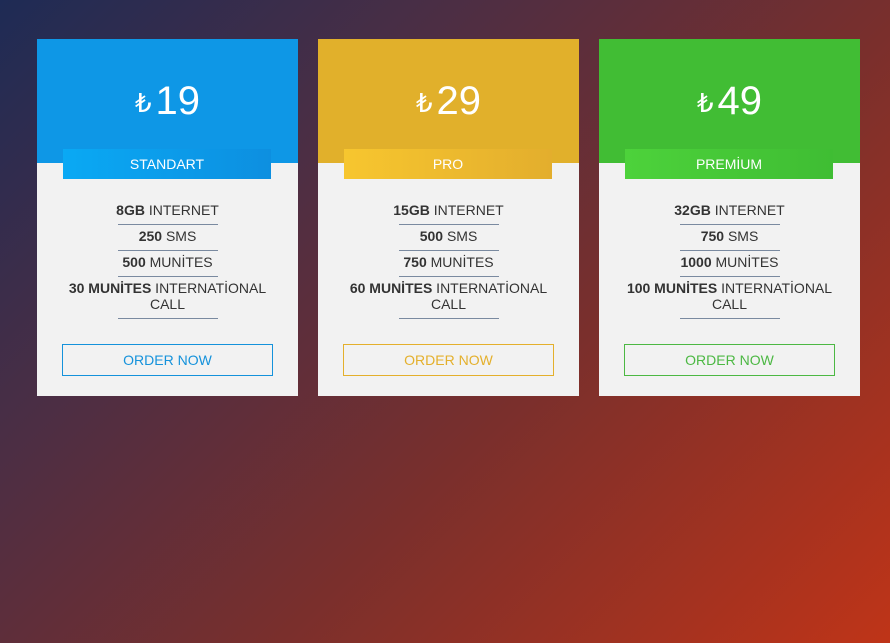 This screenshot has height=643, width=890. I want to click on feature-minutes: 500 MUNİTES, so click(167, 264).